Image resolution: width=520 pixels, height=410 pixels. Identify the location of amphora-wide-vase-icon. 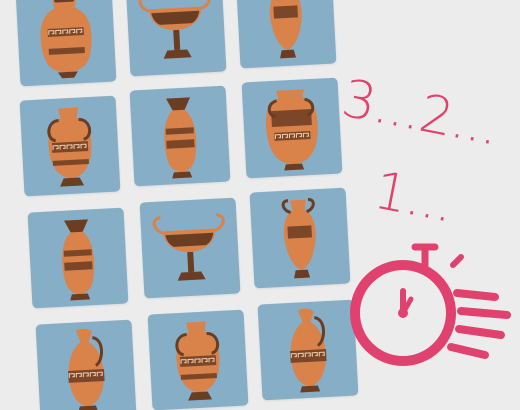
(66, 39).